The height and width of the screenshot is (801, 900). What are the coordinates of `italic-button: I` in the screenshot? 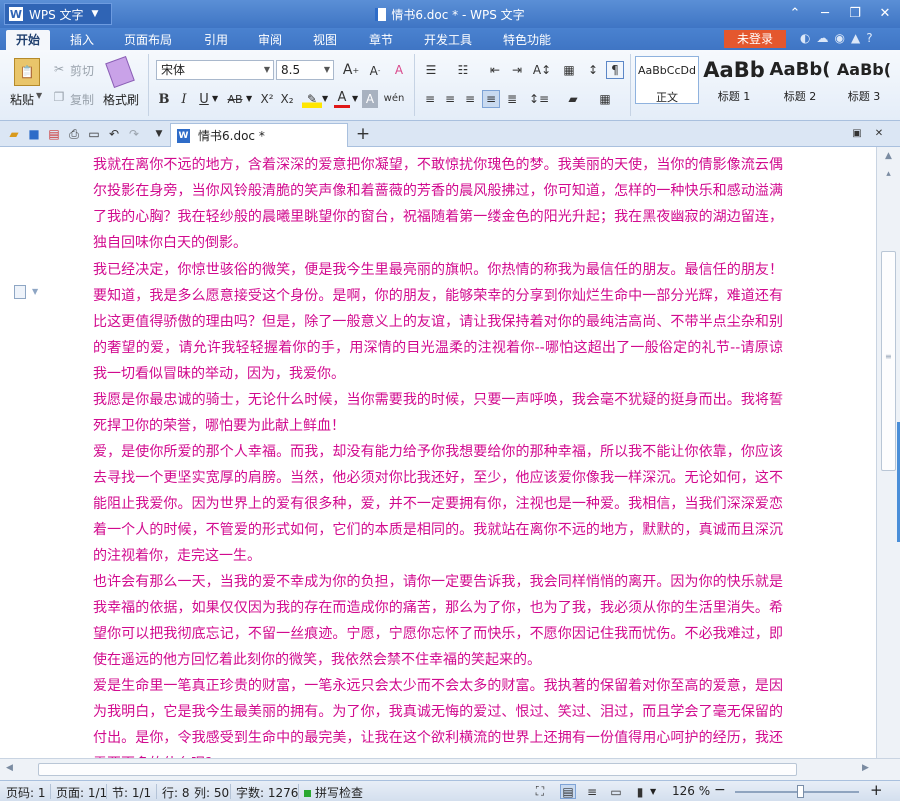 It's located at (184, 99).